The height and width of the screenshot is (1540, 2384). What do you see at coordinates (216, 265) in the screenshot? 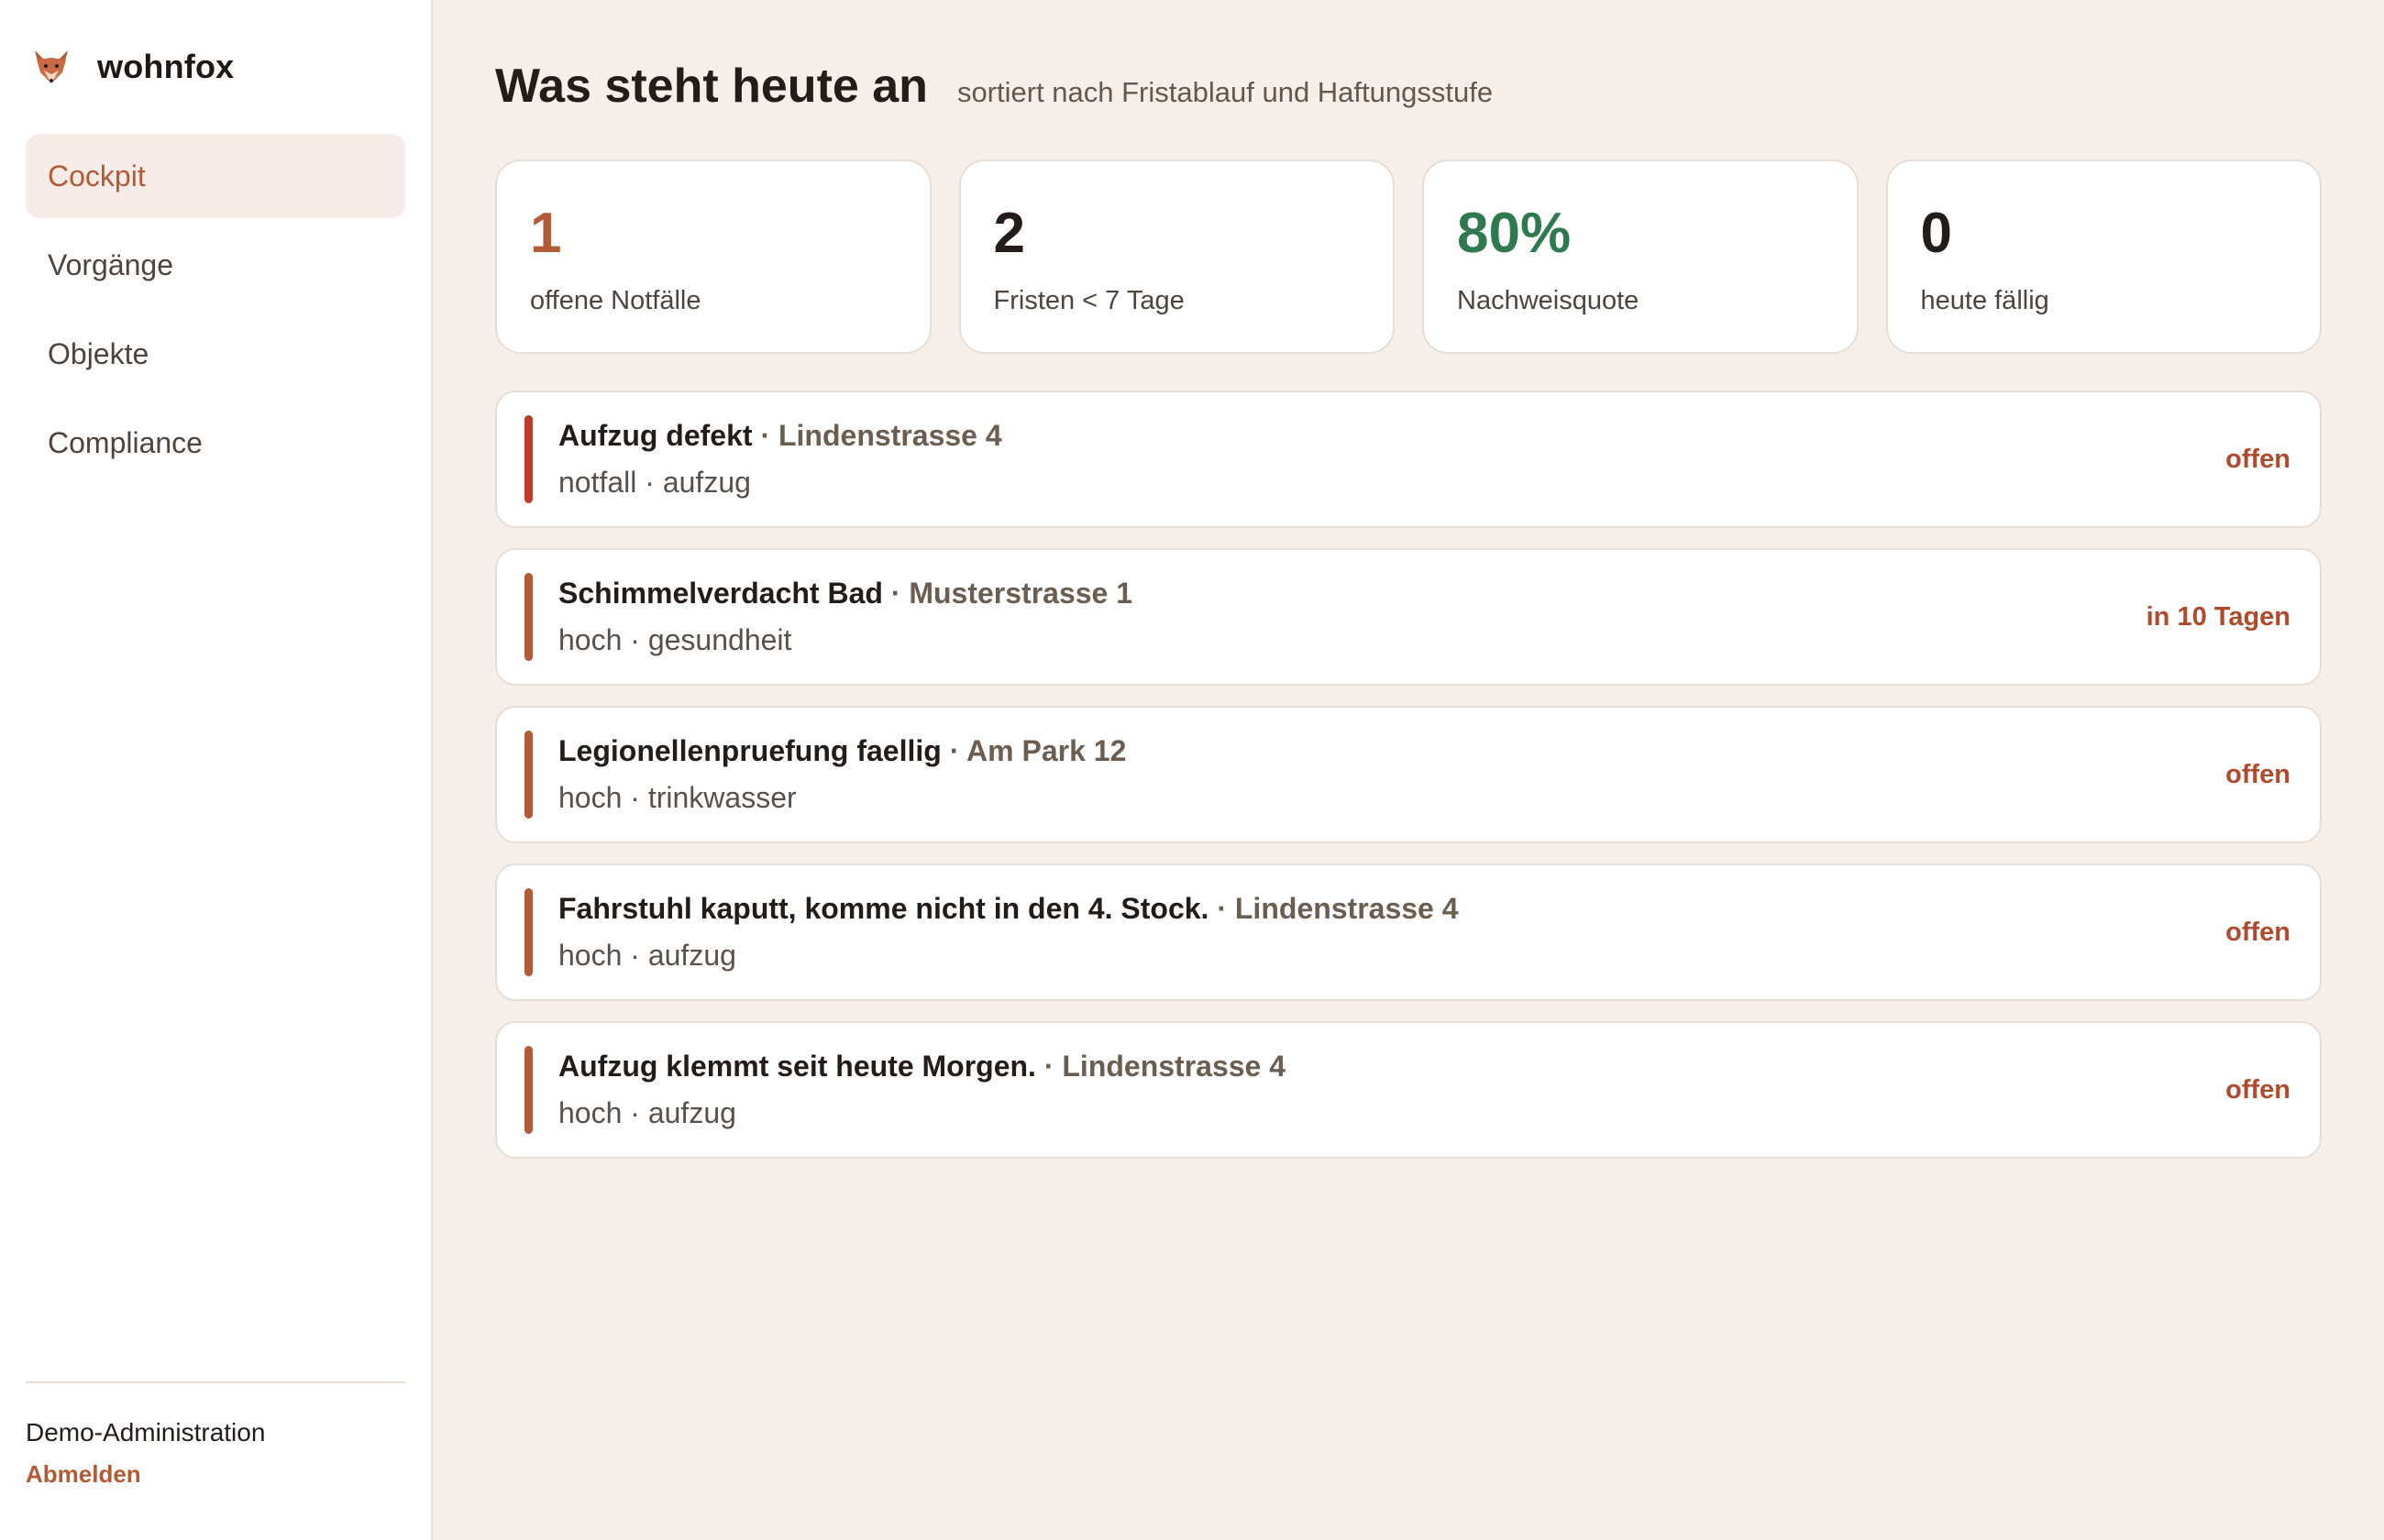
I see `sidebar-item-vorgaenge: Vorgänge` at bounding box center [216, 265].